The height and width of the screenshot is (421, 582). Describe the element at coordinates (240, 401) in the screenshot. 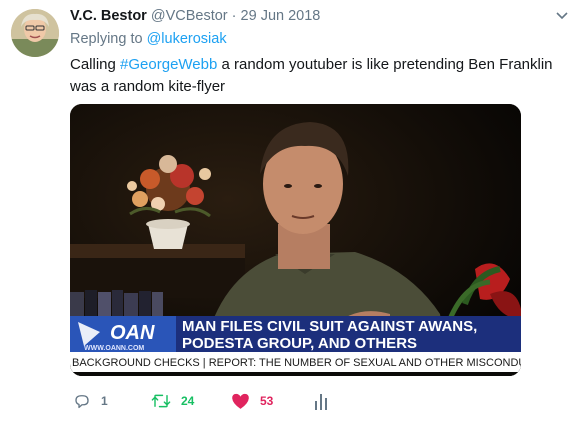

I see `heart-icon` at that location.